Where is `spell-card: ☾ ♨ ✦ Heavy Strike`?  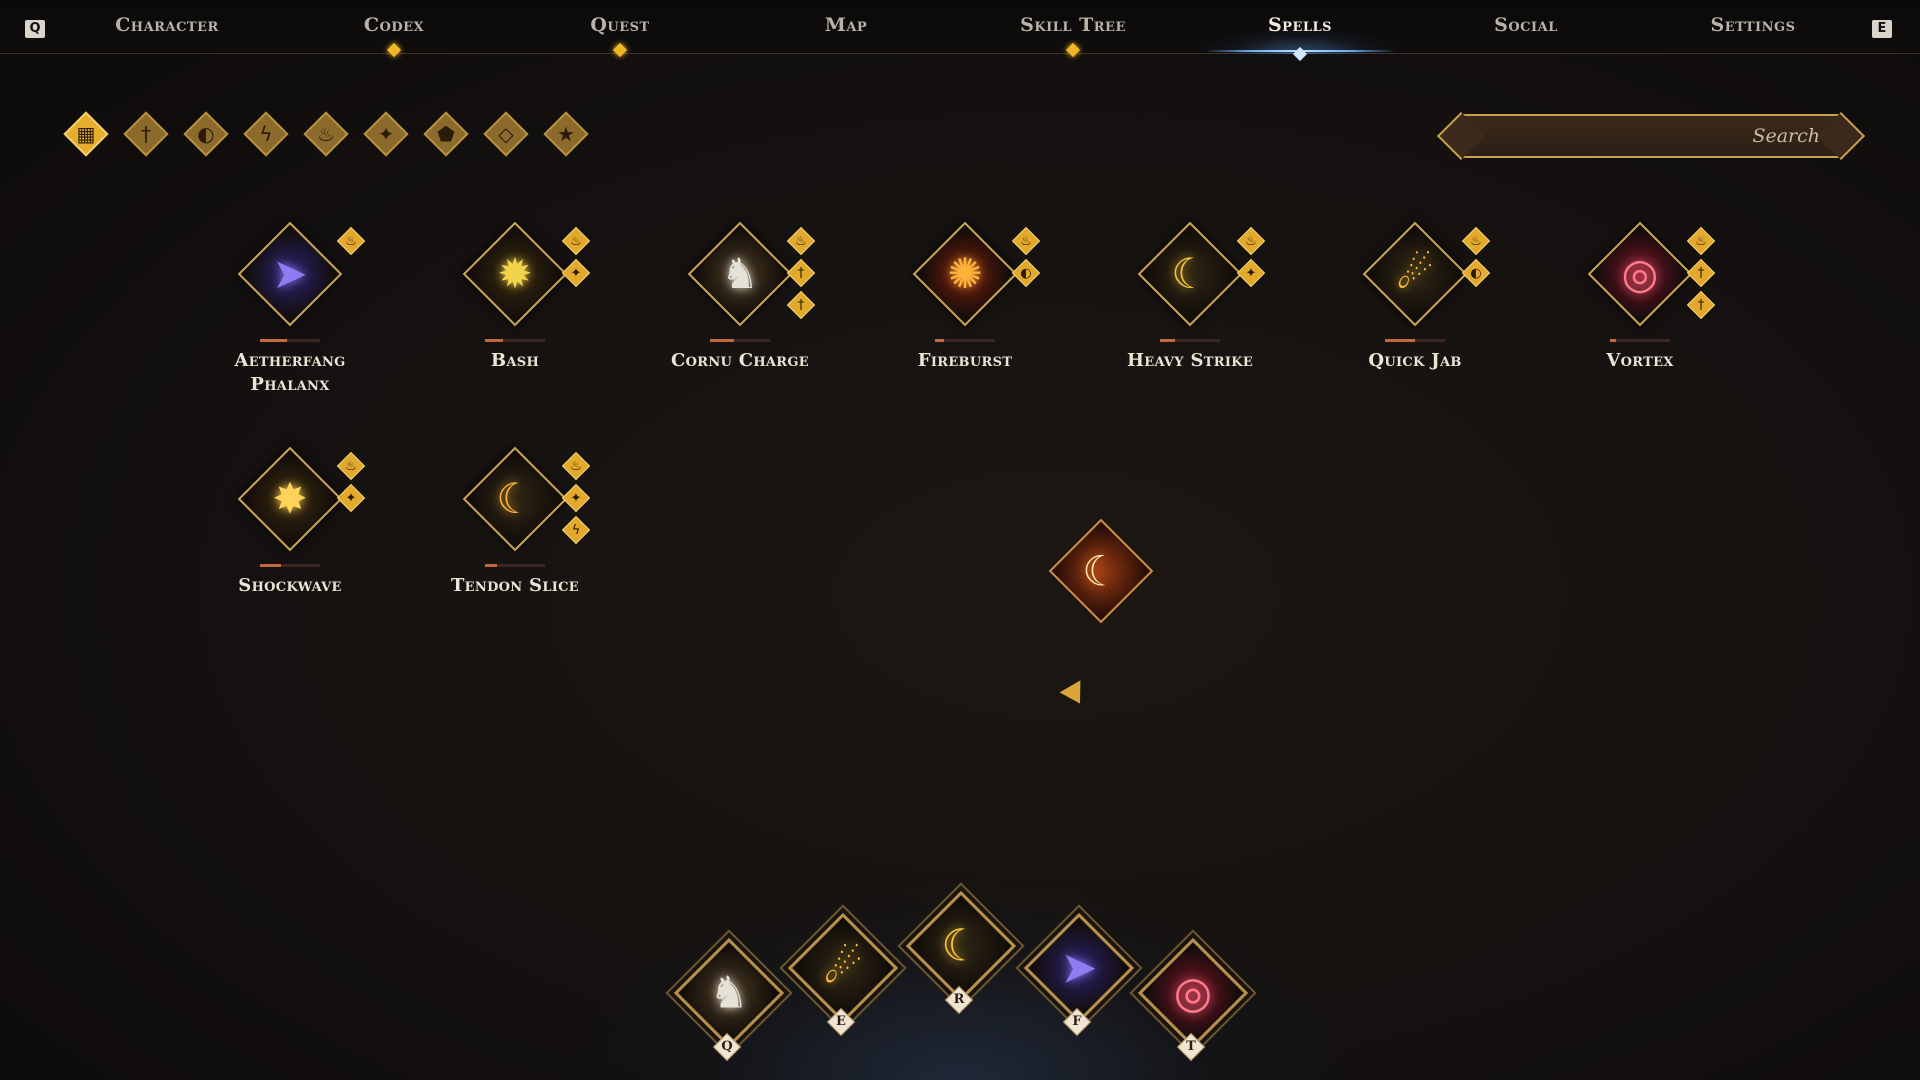 spell-card: ☾ ♨ ✦ Heavy Strike is located at coordinates (1200, 319).